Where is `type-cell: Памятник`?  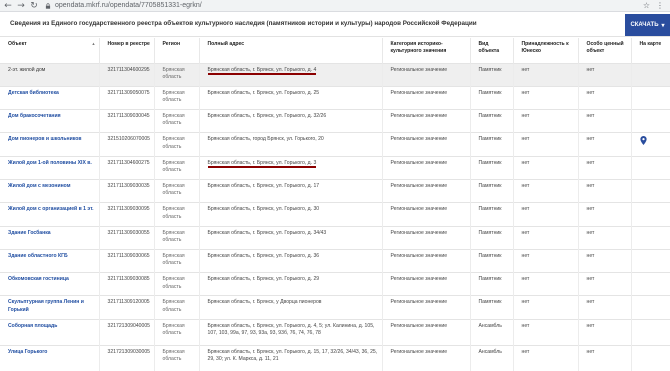 type-cell: Памятник is located at coordinates (492, 260).